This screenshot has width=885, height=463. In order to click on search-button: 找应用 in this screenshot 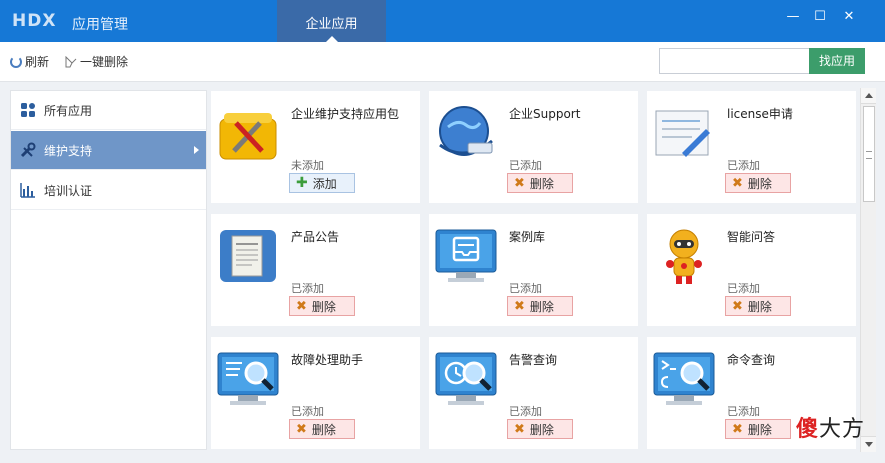, I will do `click(837, 61)`.